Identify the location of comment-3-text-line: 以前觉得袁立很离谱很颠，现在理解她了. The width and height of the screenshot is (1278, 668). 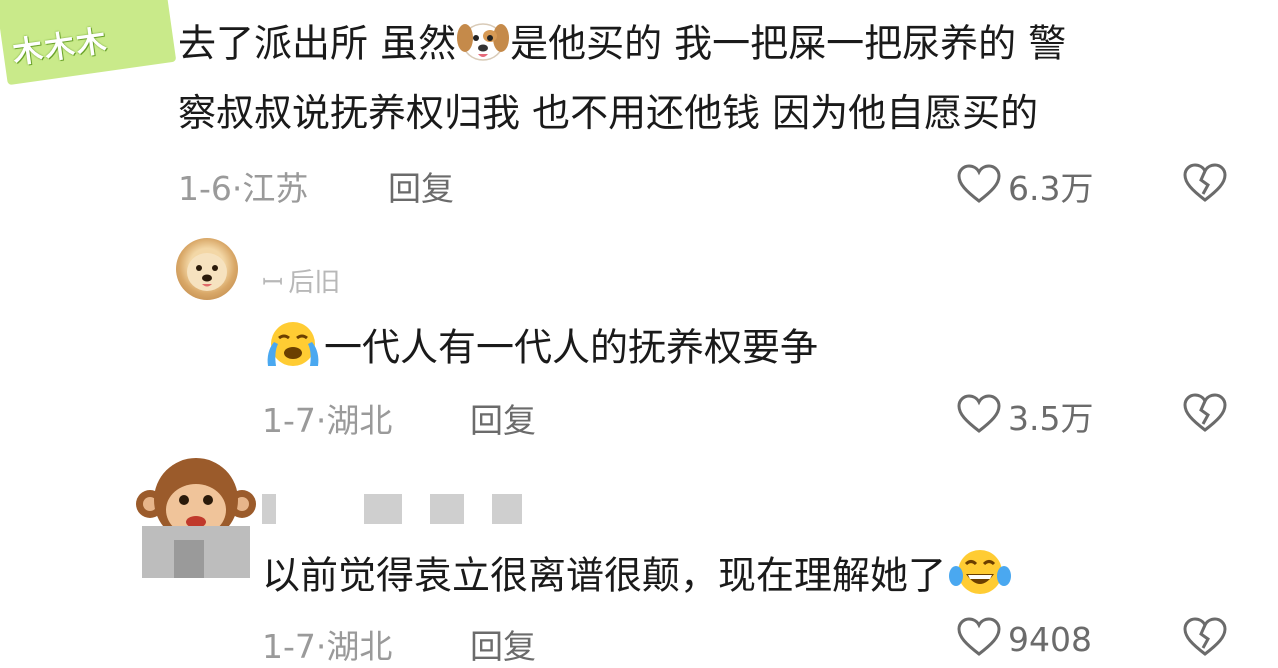
(638, 578).